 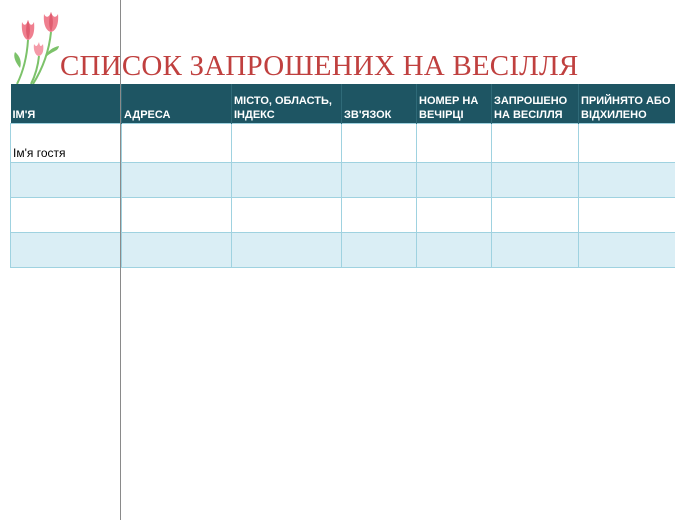 What do you see at coordinates (66, 104) in the screenshot?
I see `column-header-name: ІМ'Я` at bounding box center [66, 104].